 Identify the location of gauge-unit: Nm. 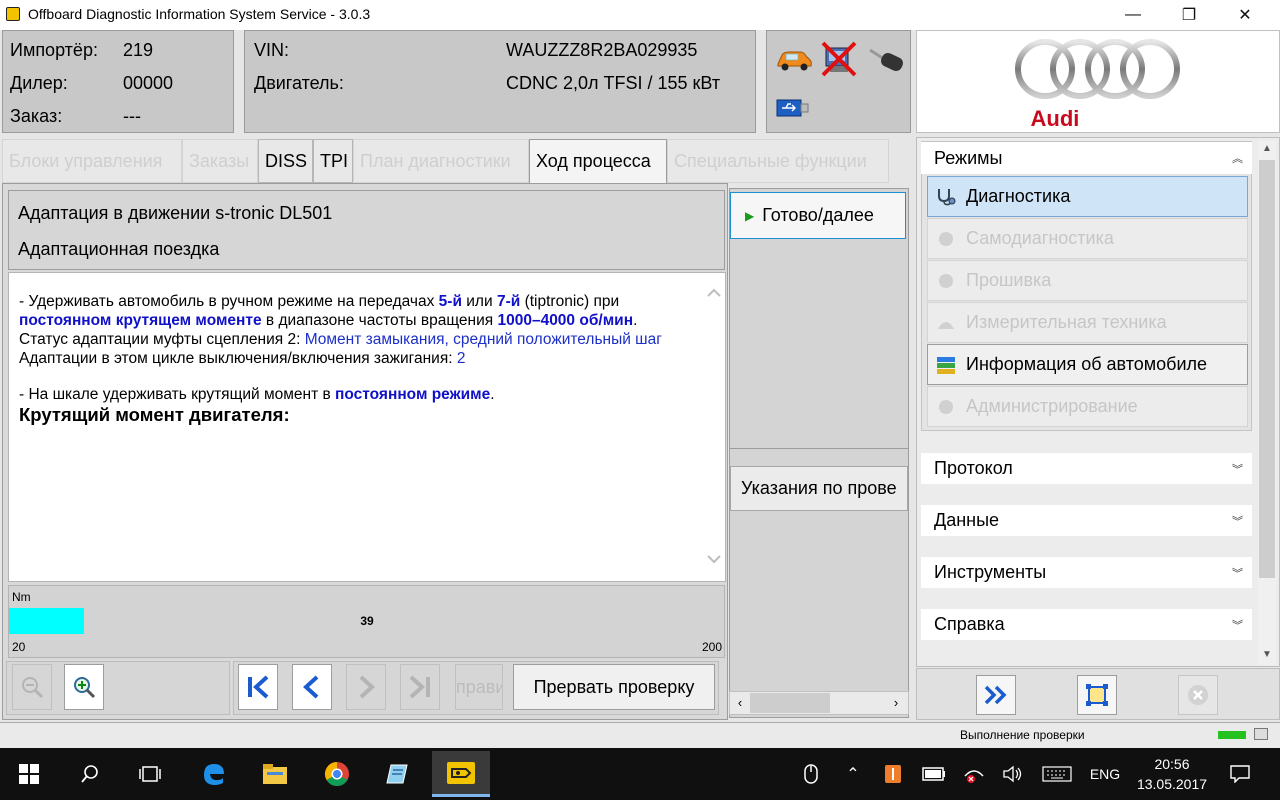
(21, 597).